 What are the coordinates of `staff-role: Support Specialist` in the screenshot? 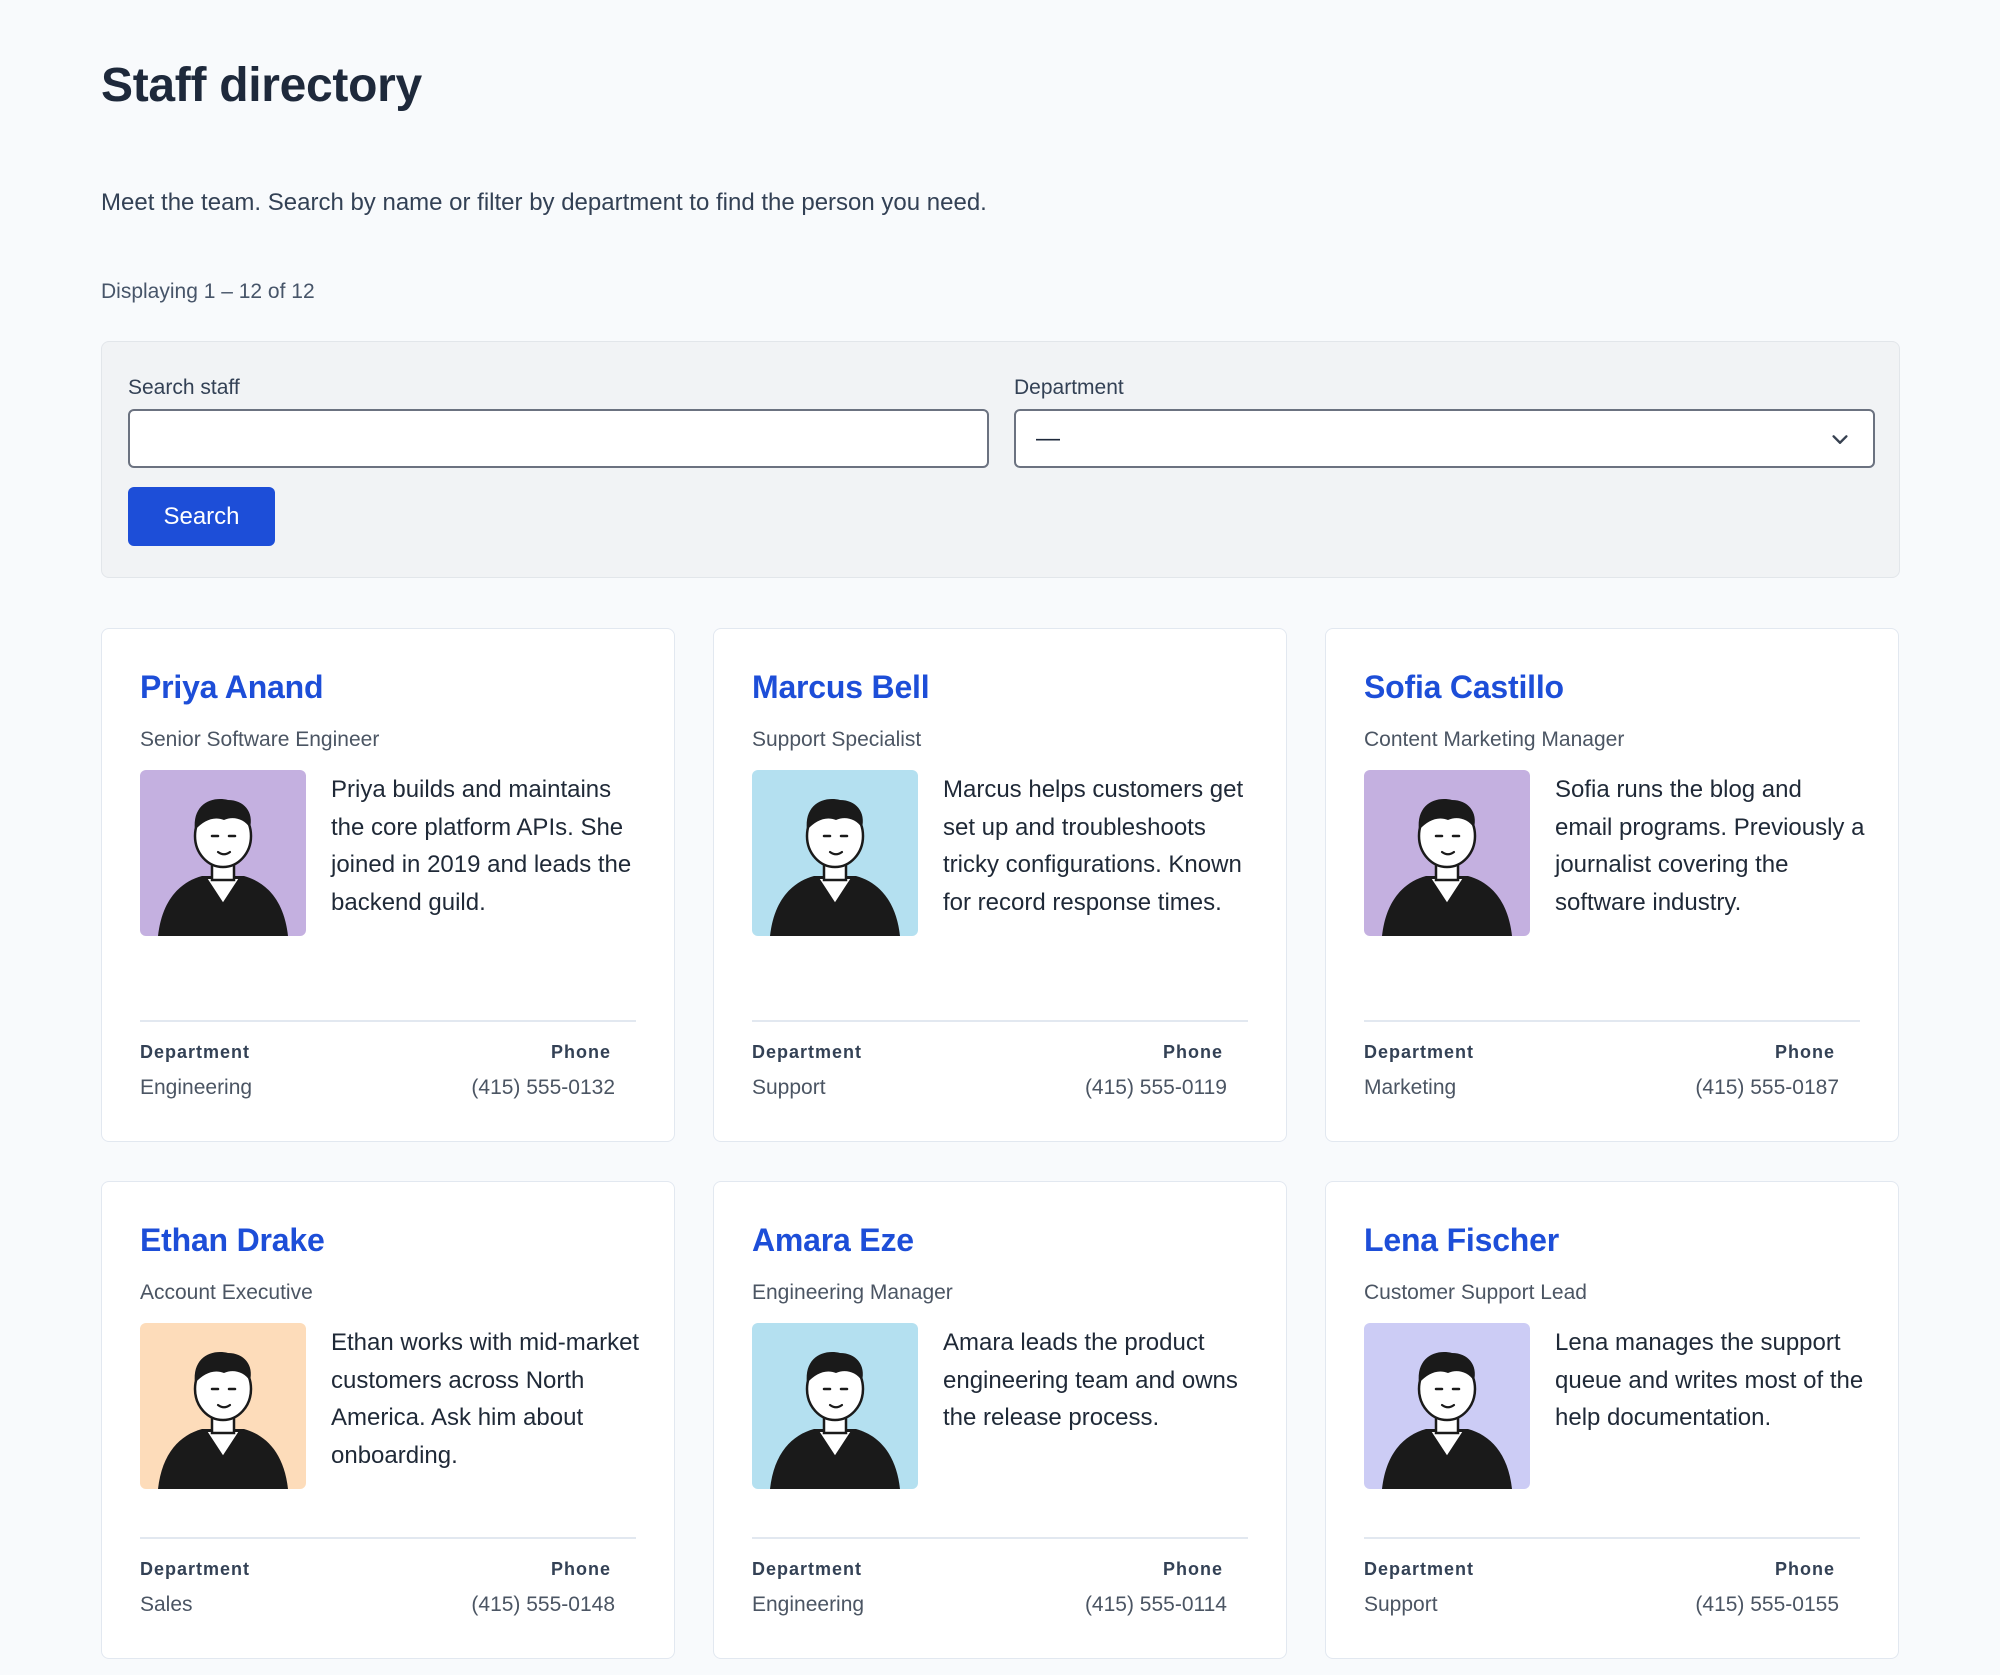 It's located at (837, 739).